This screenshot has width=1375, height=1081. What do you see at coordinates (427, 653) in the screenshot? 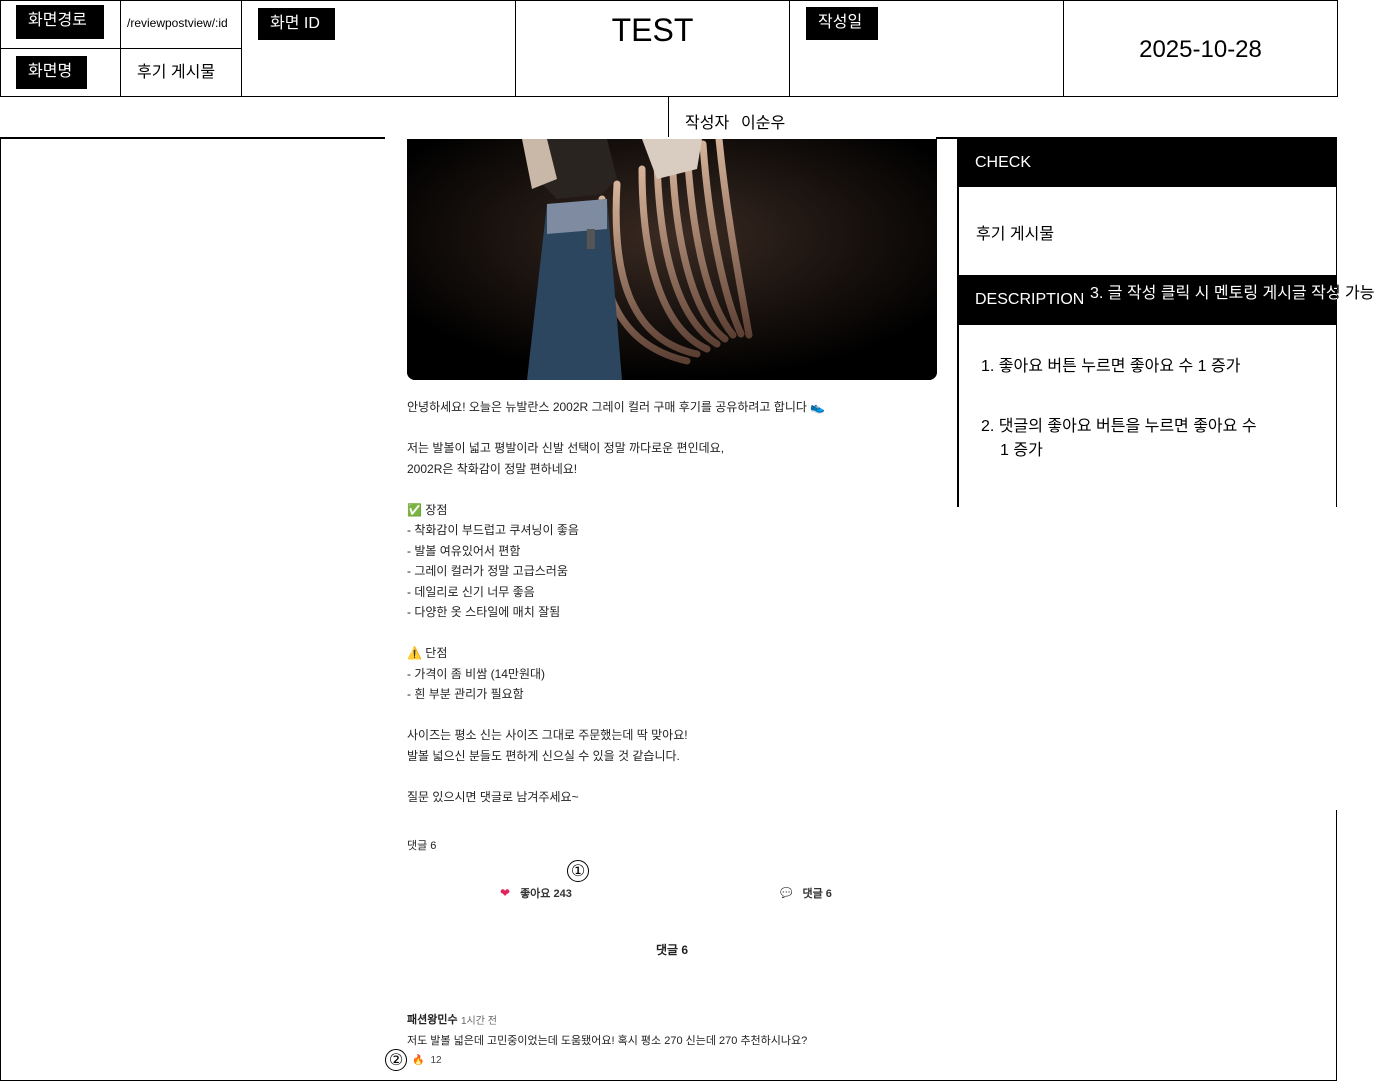
I see `post-line: ⚠️ 단점` at bounding box center [427, 653].